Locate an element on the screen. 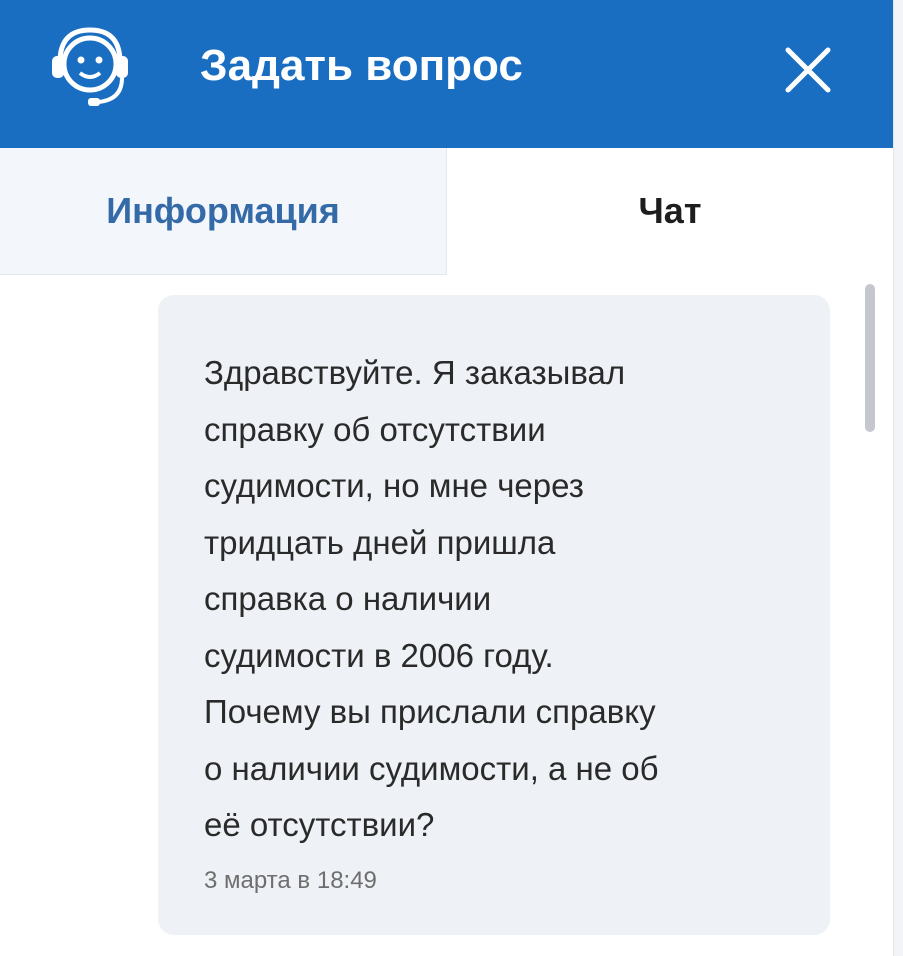 Image resolution: width=903 pixels, height=956 pixels. close-icon is located at coordinates (808, 70).